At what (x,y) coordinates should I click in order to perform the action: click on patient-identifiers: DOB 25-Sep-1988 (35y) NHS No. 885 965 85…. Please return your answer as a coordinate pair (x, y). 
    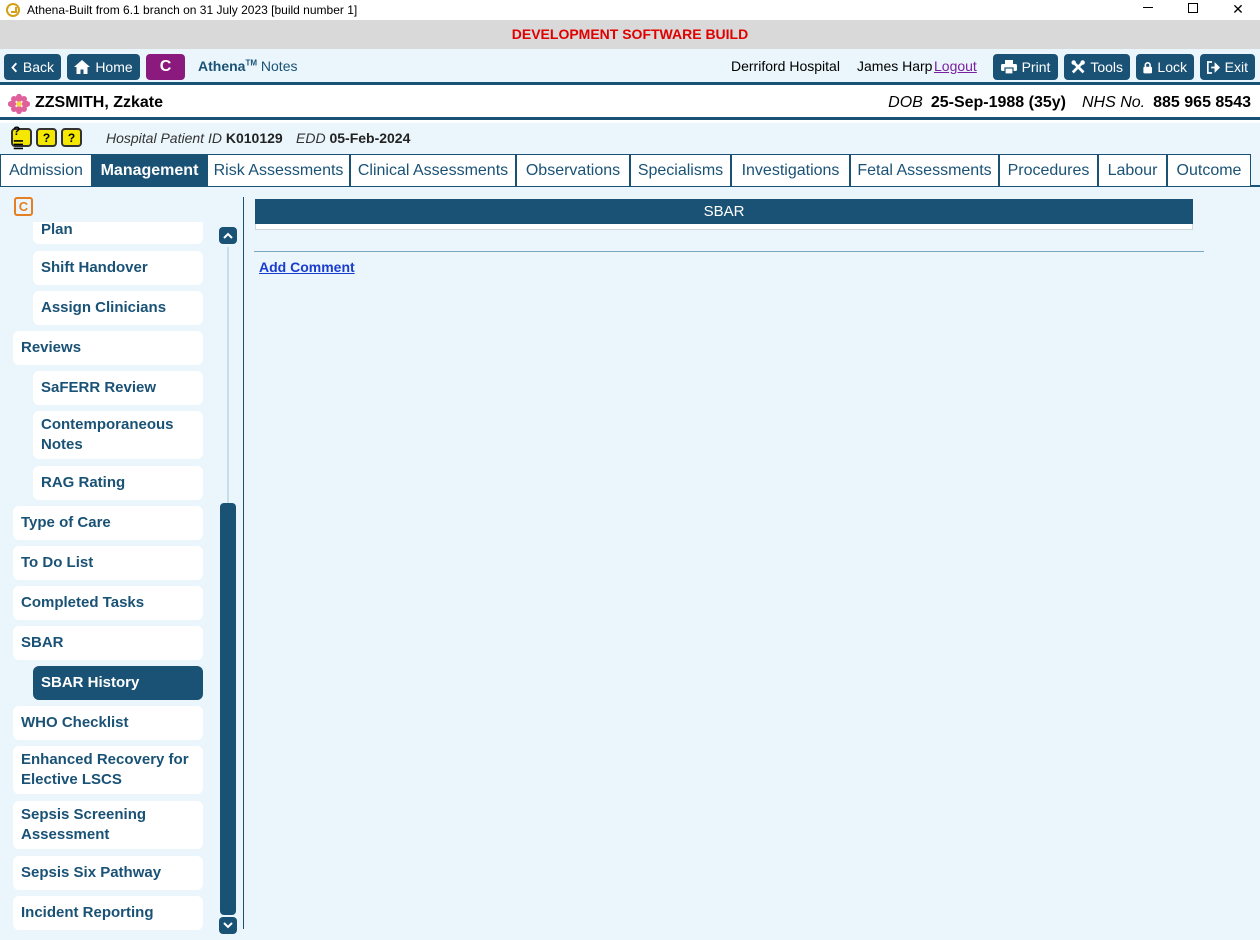
    Looking at the image, I should click on (1069, 103).